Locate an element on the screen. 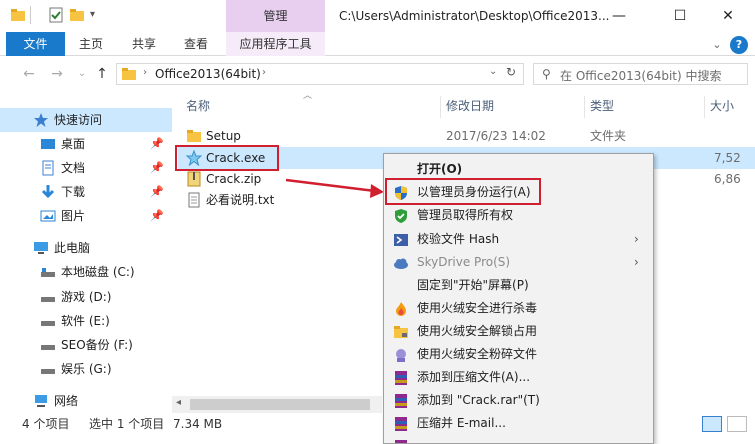 This screenshot has height=444, width=755. fire-icon is located at coordinates (401, 309).